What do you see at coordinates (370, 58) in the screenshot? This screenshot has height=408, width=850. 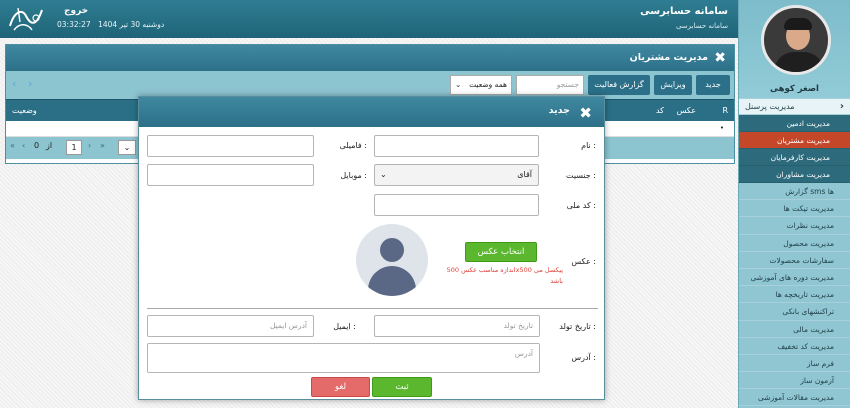 I see `panel-header: مدیریت مشتریان ✖` at bounding box center [370, 58].